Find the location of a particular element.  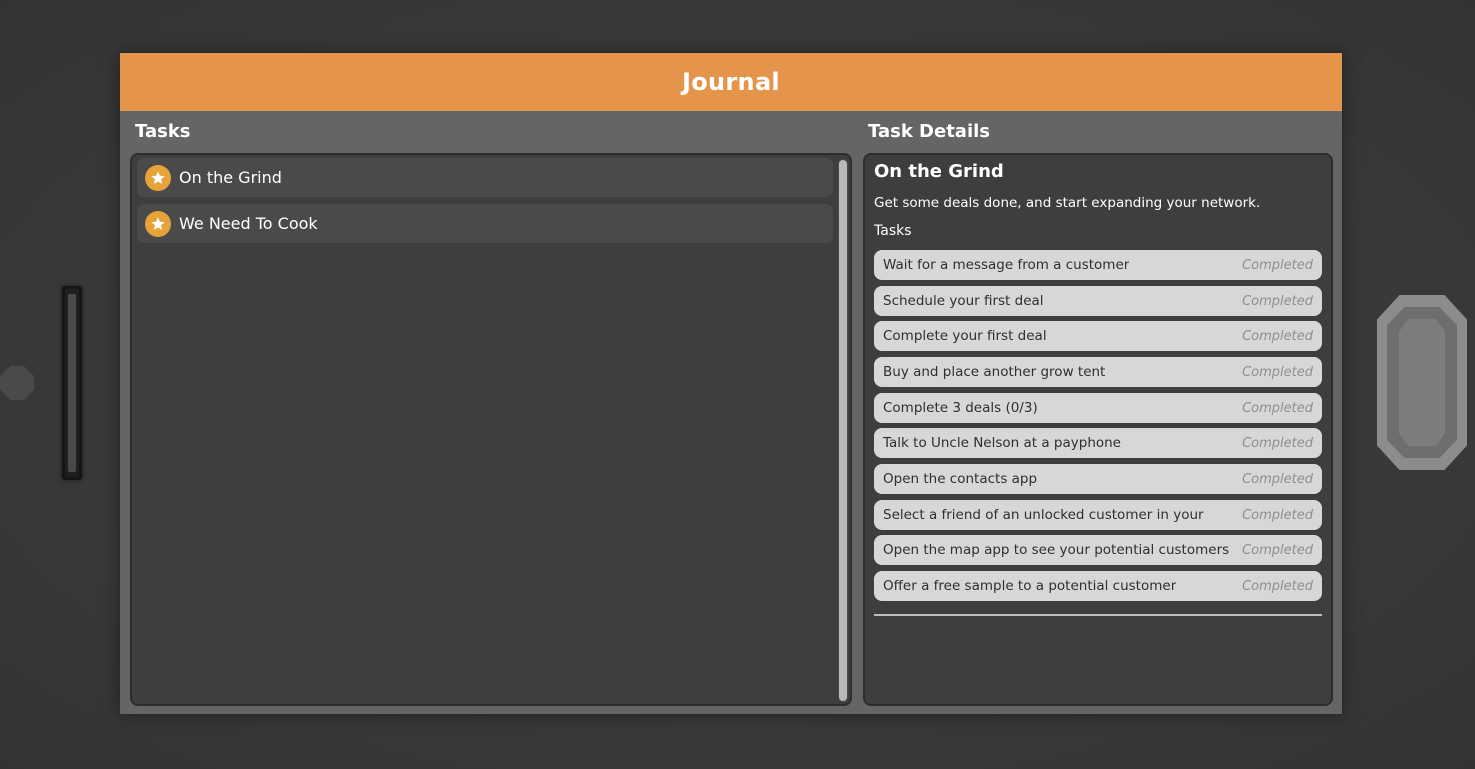

task-details-heading: Task Details is located at coordinates (929, 131).